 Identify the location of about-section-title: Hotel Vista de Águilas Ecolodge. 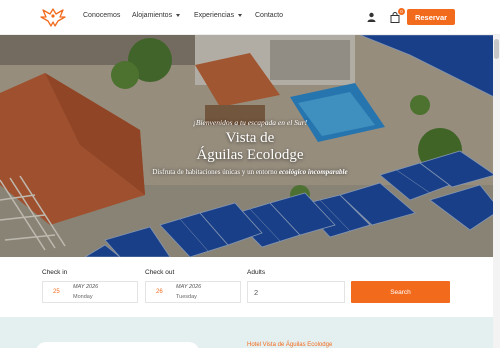
(290, 345).